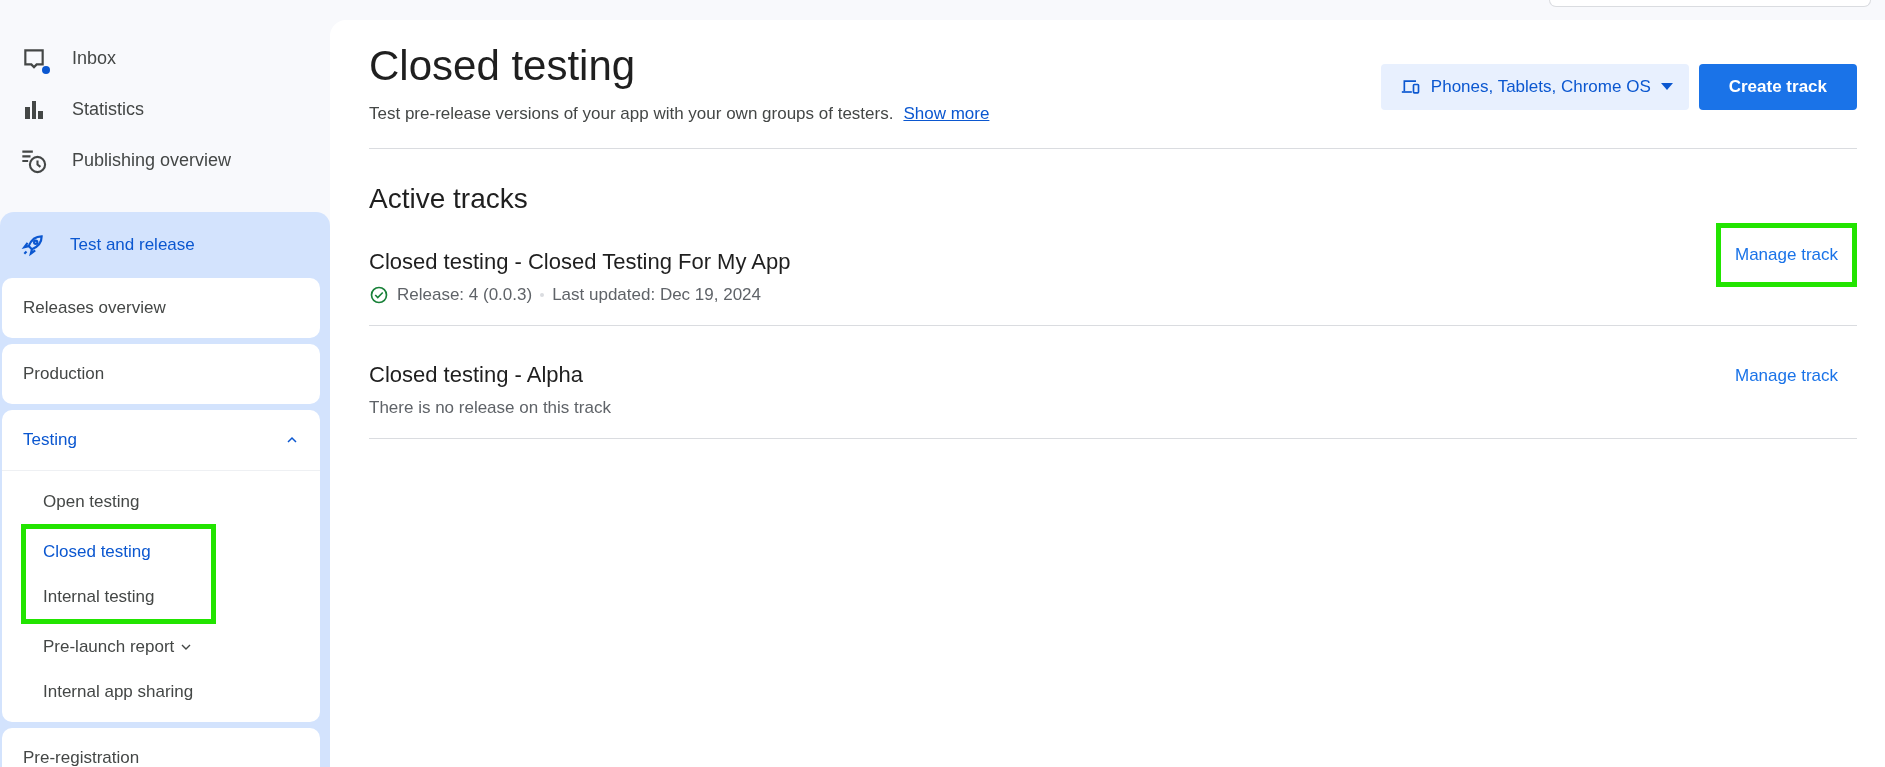 Image resolution: width=1885 pixels, height=767 pixels. I want to click on page-description: Test pre-release versions of your app with your own groups of testers. Show more, so click(679, 114).